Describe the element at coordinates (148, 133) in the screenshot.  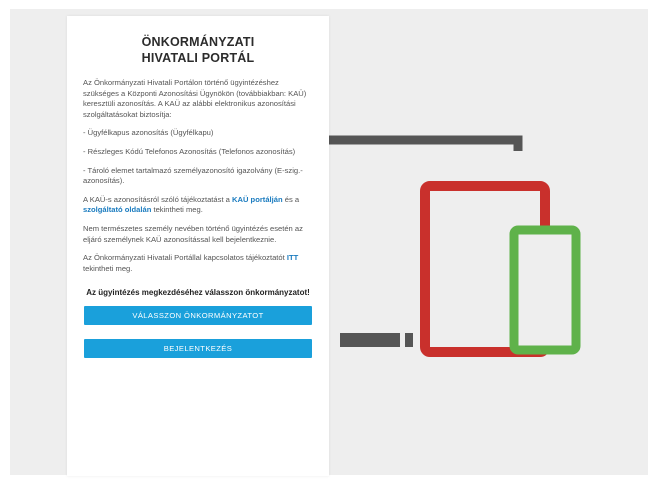
I see `auth-option-ugyfelkapu: - Ügyfélkapus azonosítás (Ügyfélkapu)` at that location.